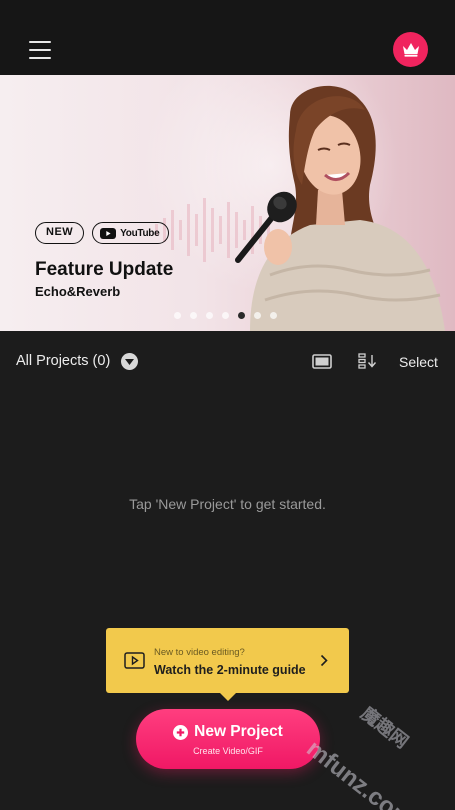  Describe the element at coordinates (104, 269) in the screenshot. I see `banner-title: Feature Update` at that location.